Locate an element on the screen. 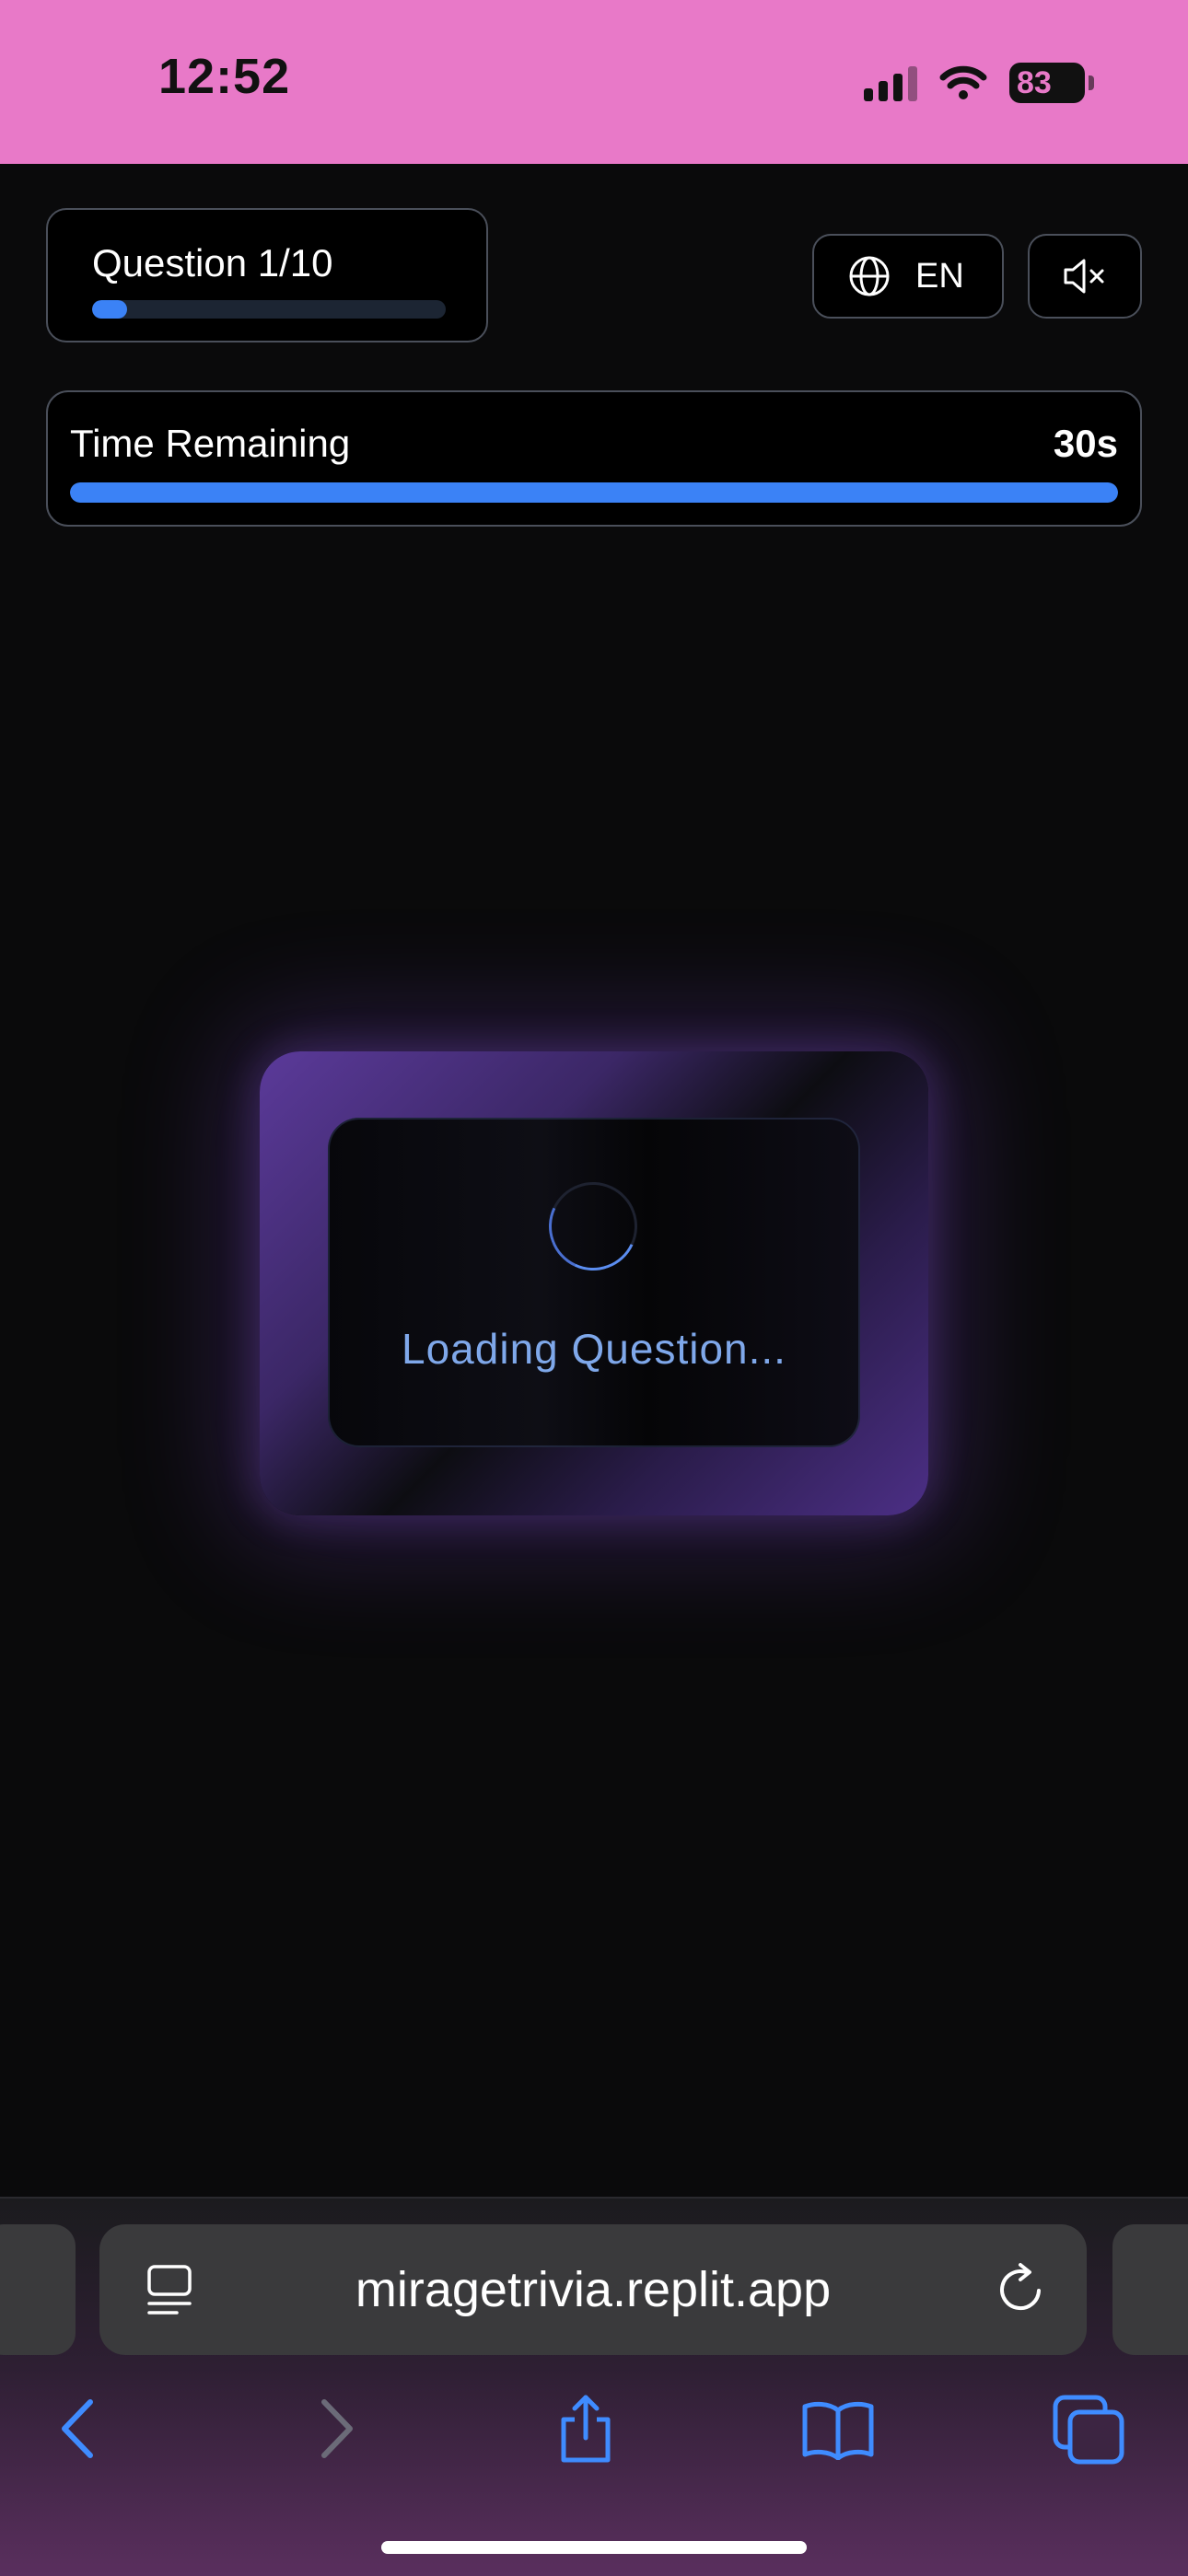  bookmarks-button is located at coordinates (838, 2429).